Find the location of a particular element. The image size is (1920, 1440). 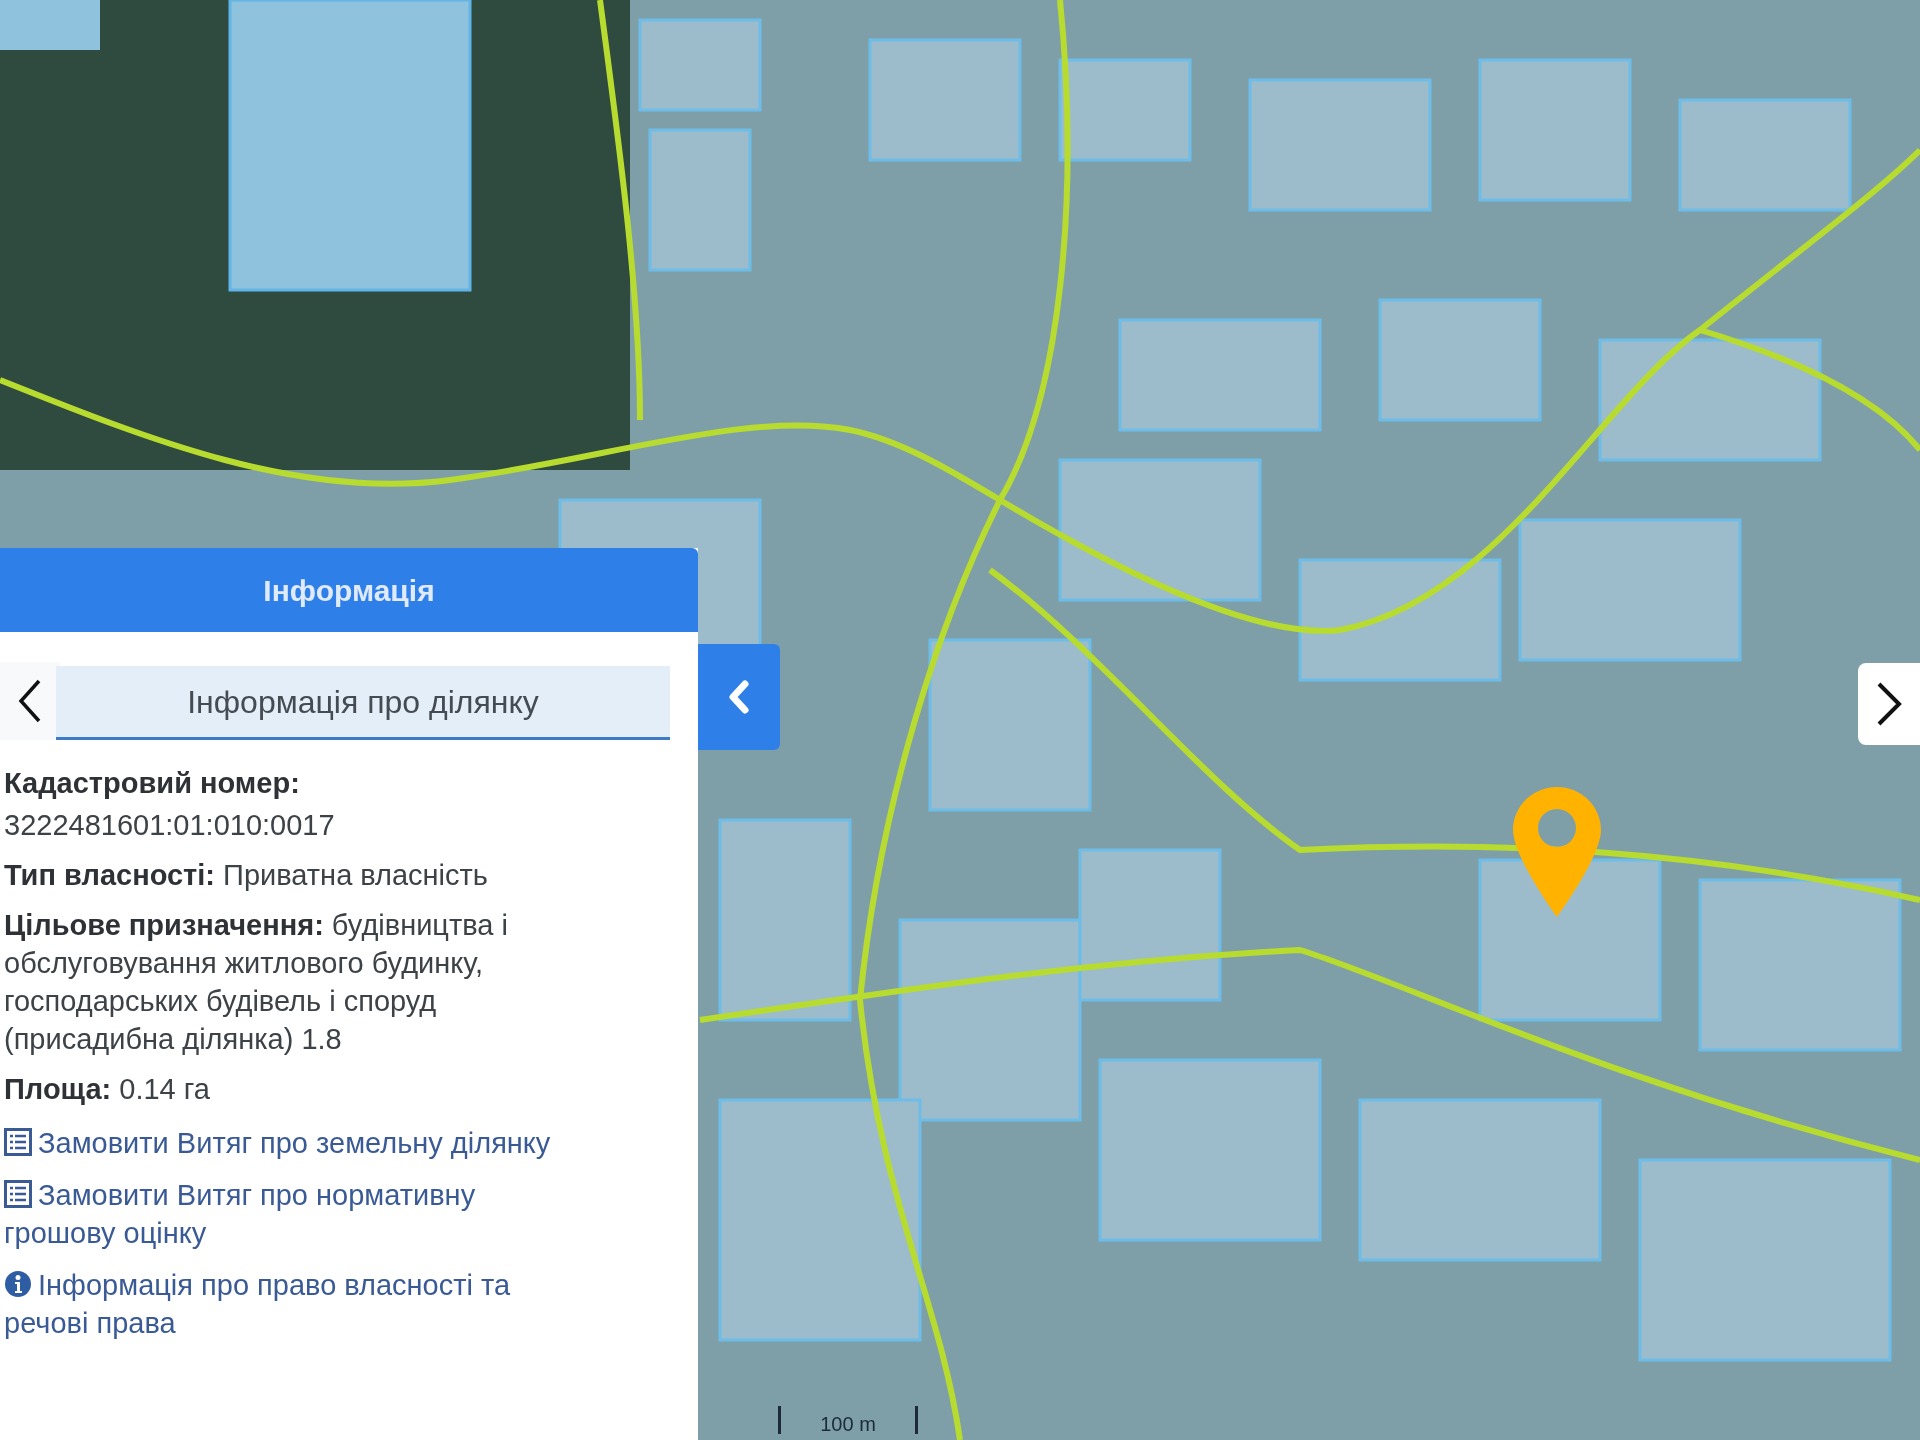

panel-link: Замовити Витяг про земельну ділянку is located at coordinates (286, 1143).